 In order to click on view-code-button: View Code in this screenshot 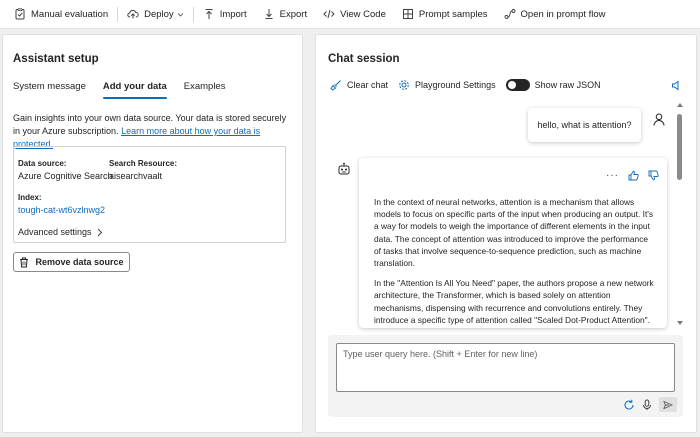, I will do `click(354, 14)`.